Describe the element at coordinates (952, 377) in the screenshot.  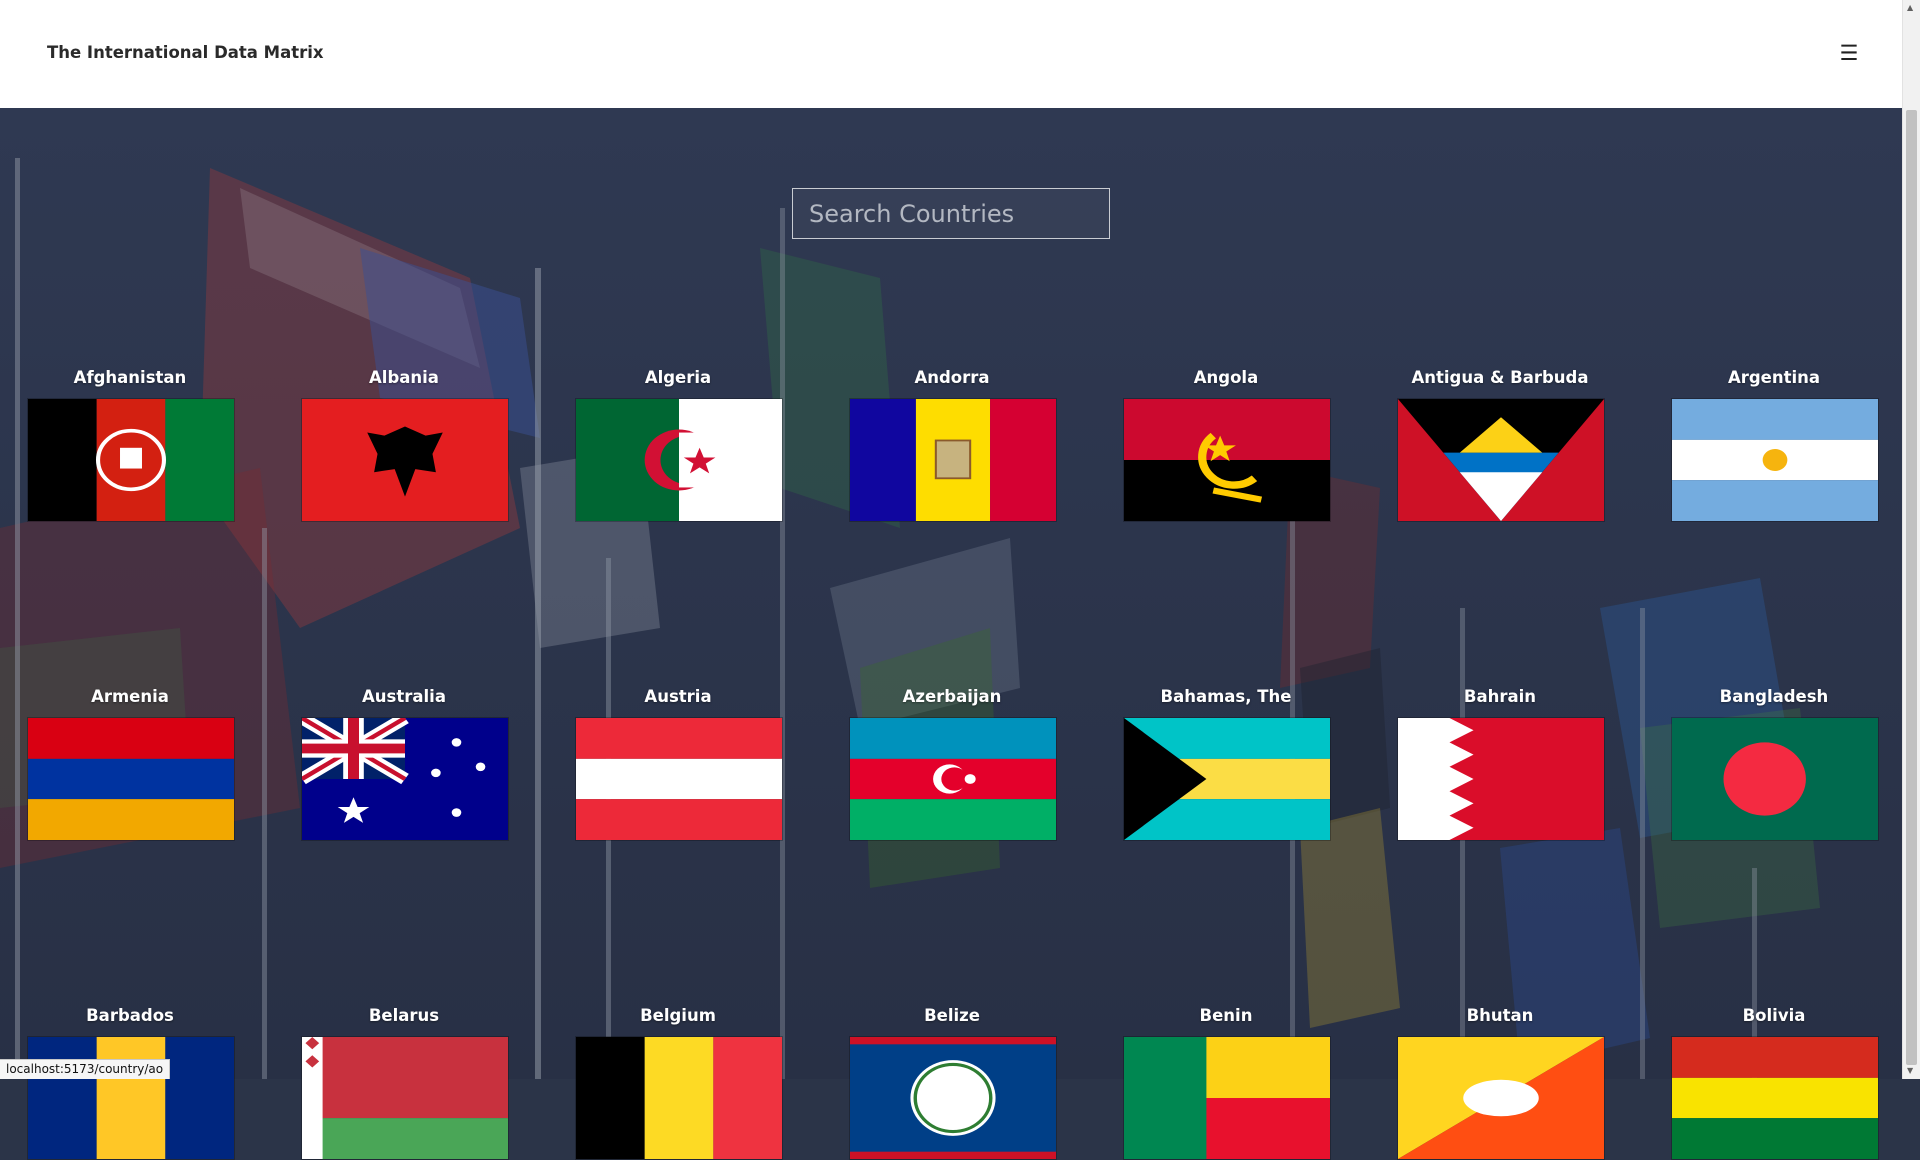
I see `country-name: Andorra` at that location.